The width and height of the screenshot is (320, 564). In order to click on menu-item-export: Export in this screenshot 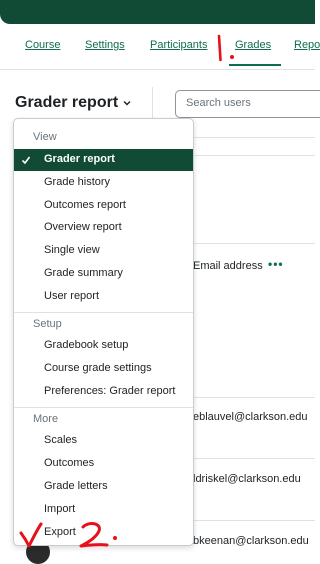, I will do `click(103, 533)`.